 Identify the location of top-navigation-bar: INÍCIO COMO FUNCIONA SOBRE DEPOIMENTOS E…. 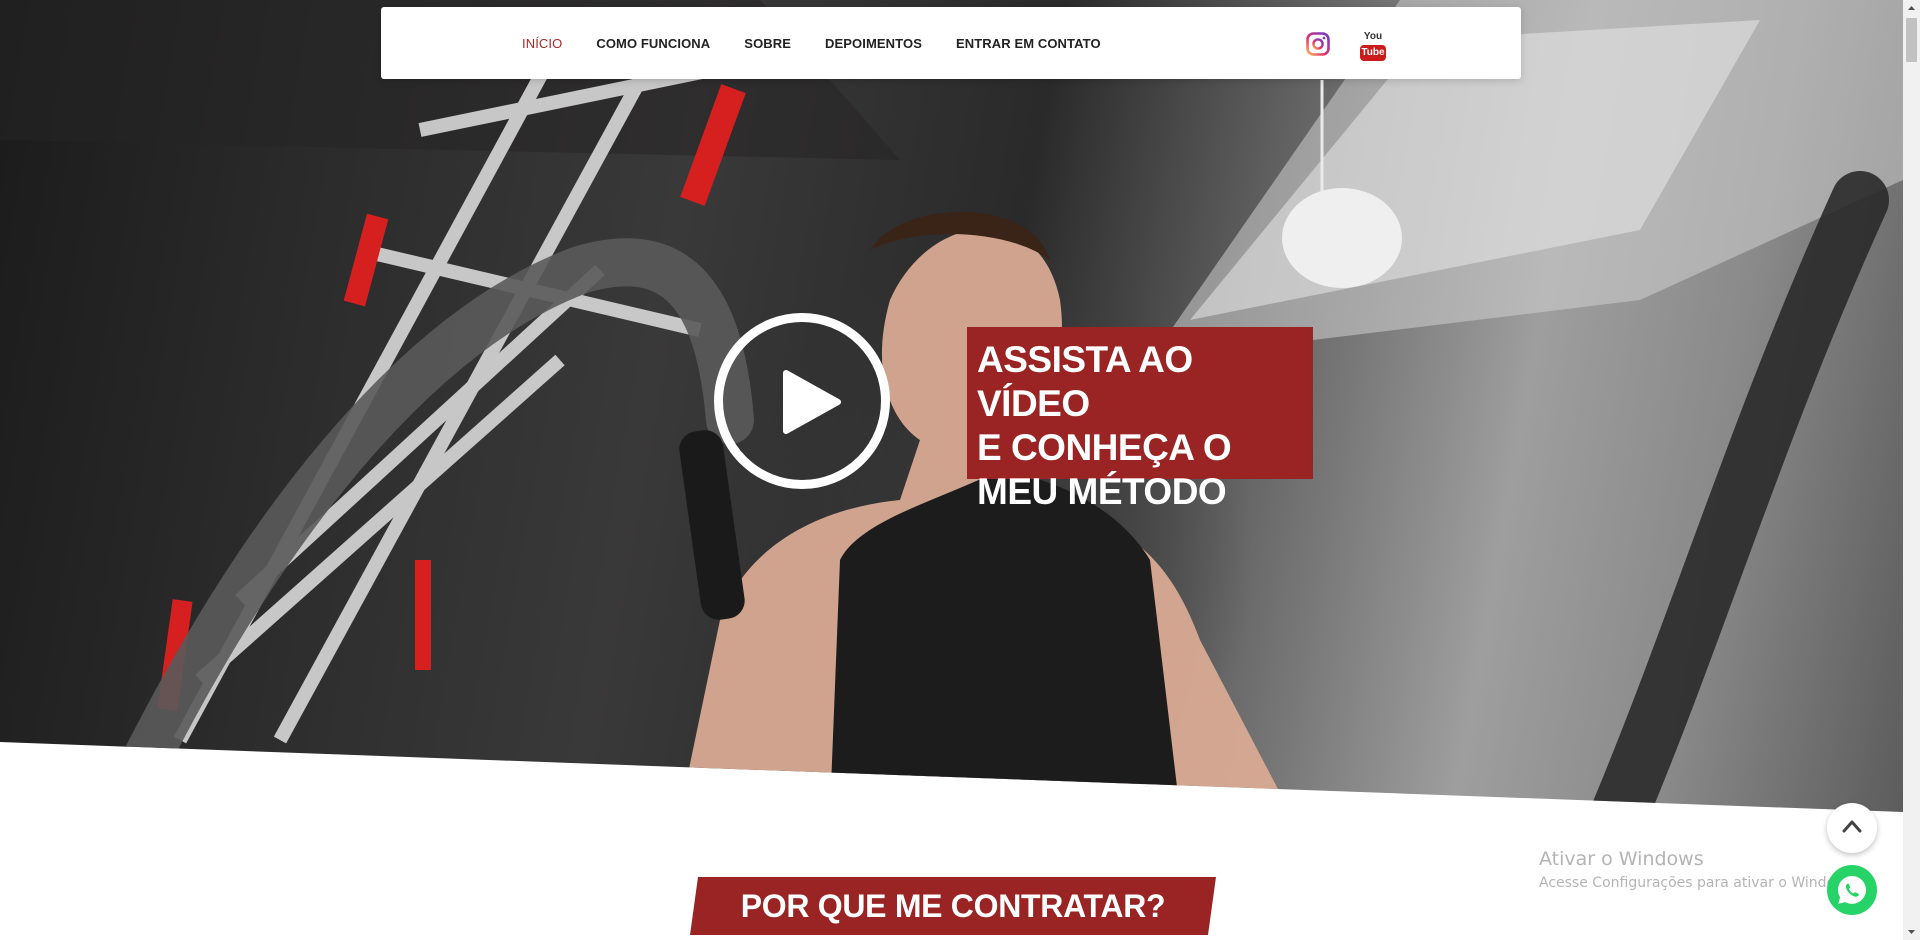
(951, 43).